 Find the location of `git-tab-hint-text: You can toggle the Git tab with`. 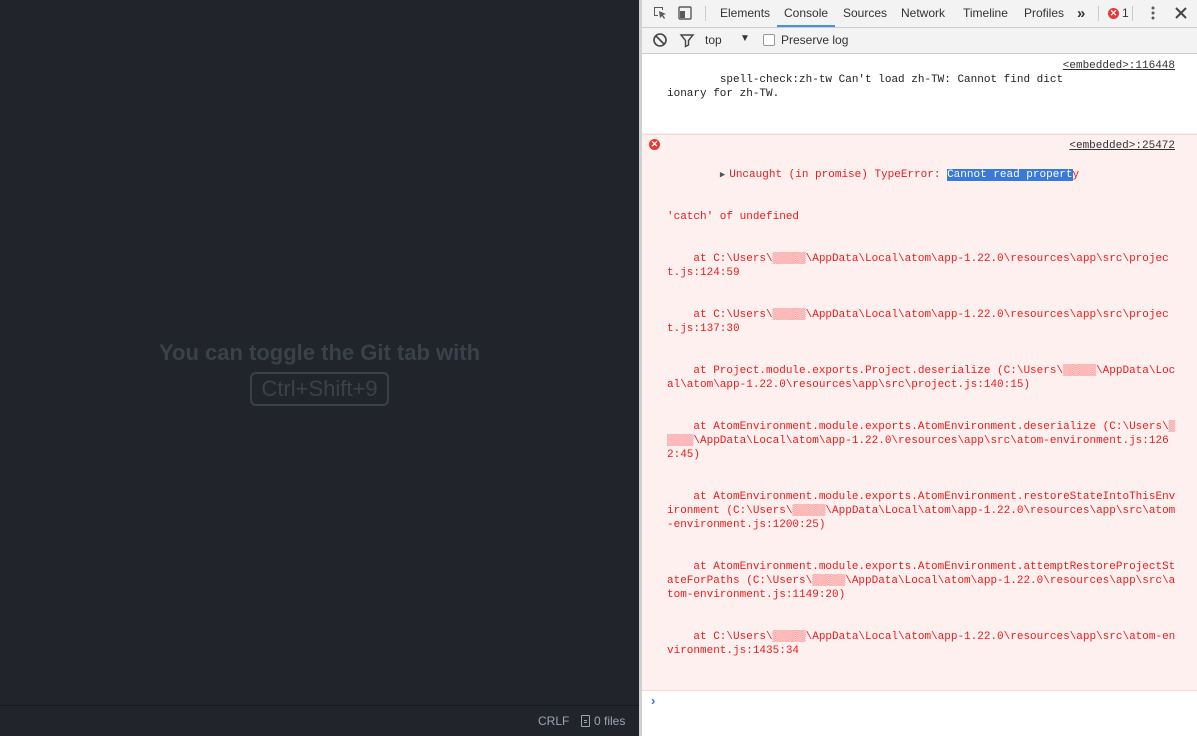

git-tab-hint-text: You can toggle the Git tab with is located at coordinates (319, 352).